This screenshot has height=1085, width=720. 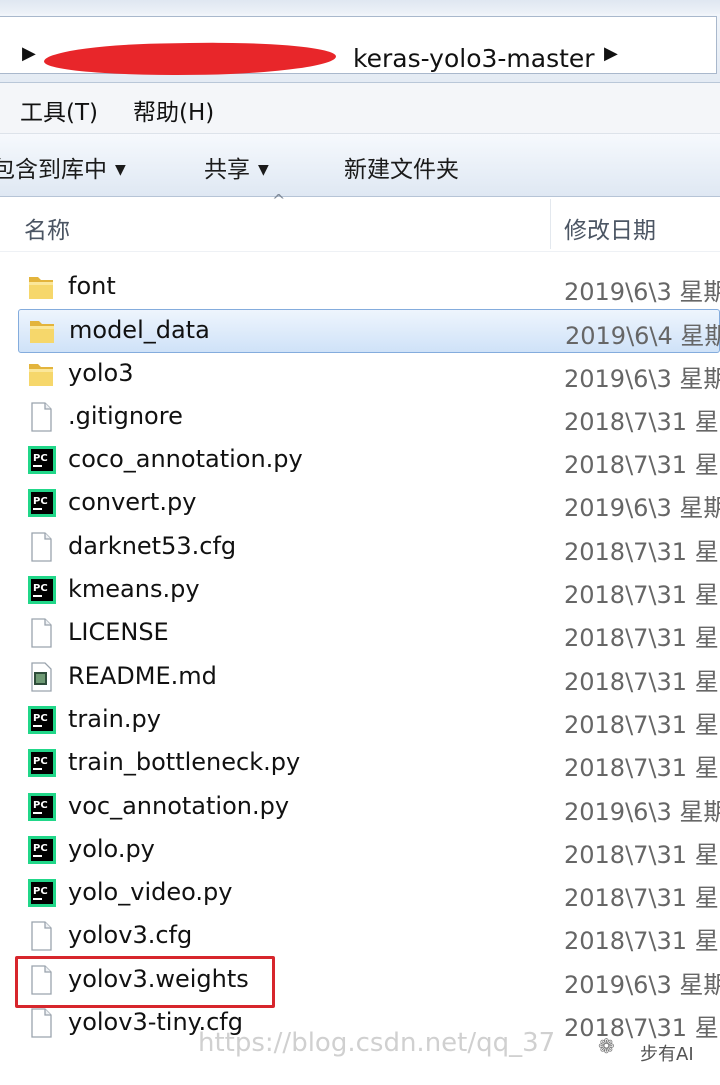 I want to click on wechat-logo-icon: ❁, so click(x=606, y=1046).